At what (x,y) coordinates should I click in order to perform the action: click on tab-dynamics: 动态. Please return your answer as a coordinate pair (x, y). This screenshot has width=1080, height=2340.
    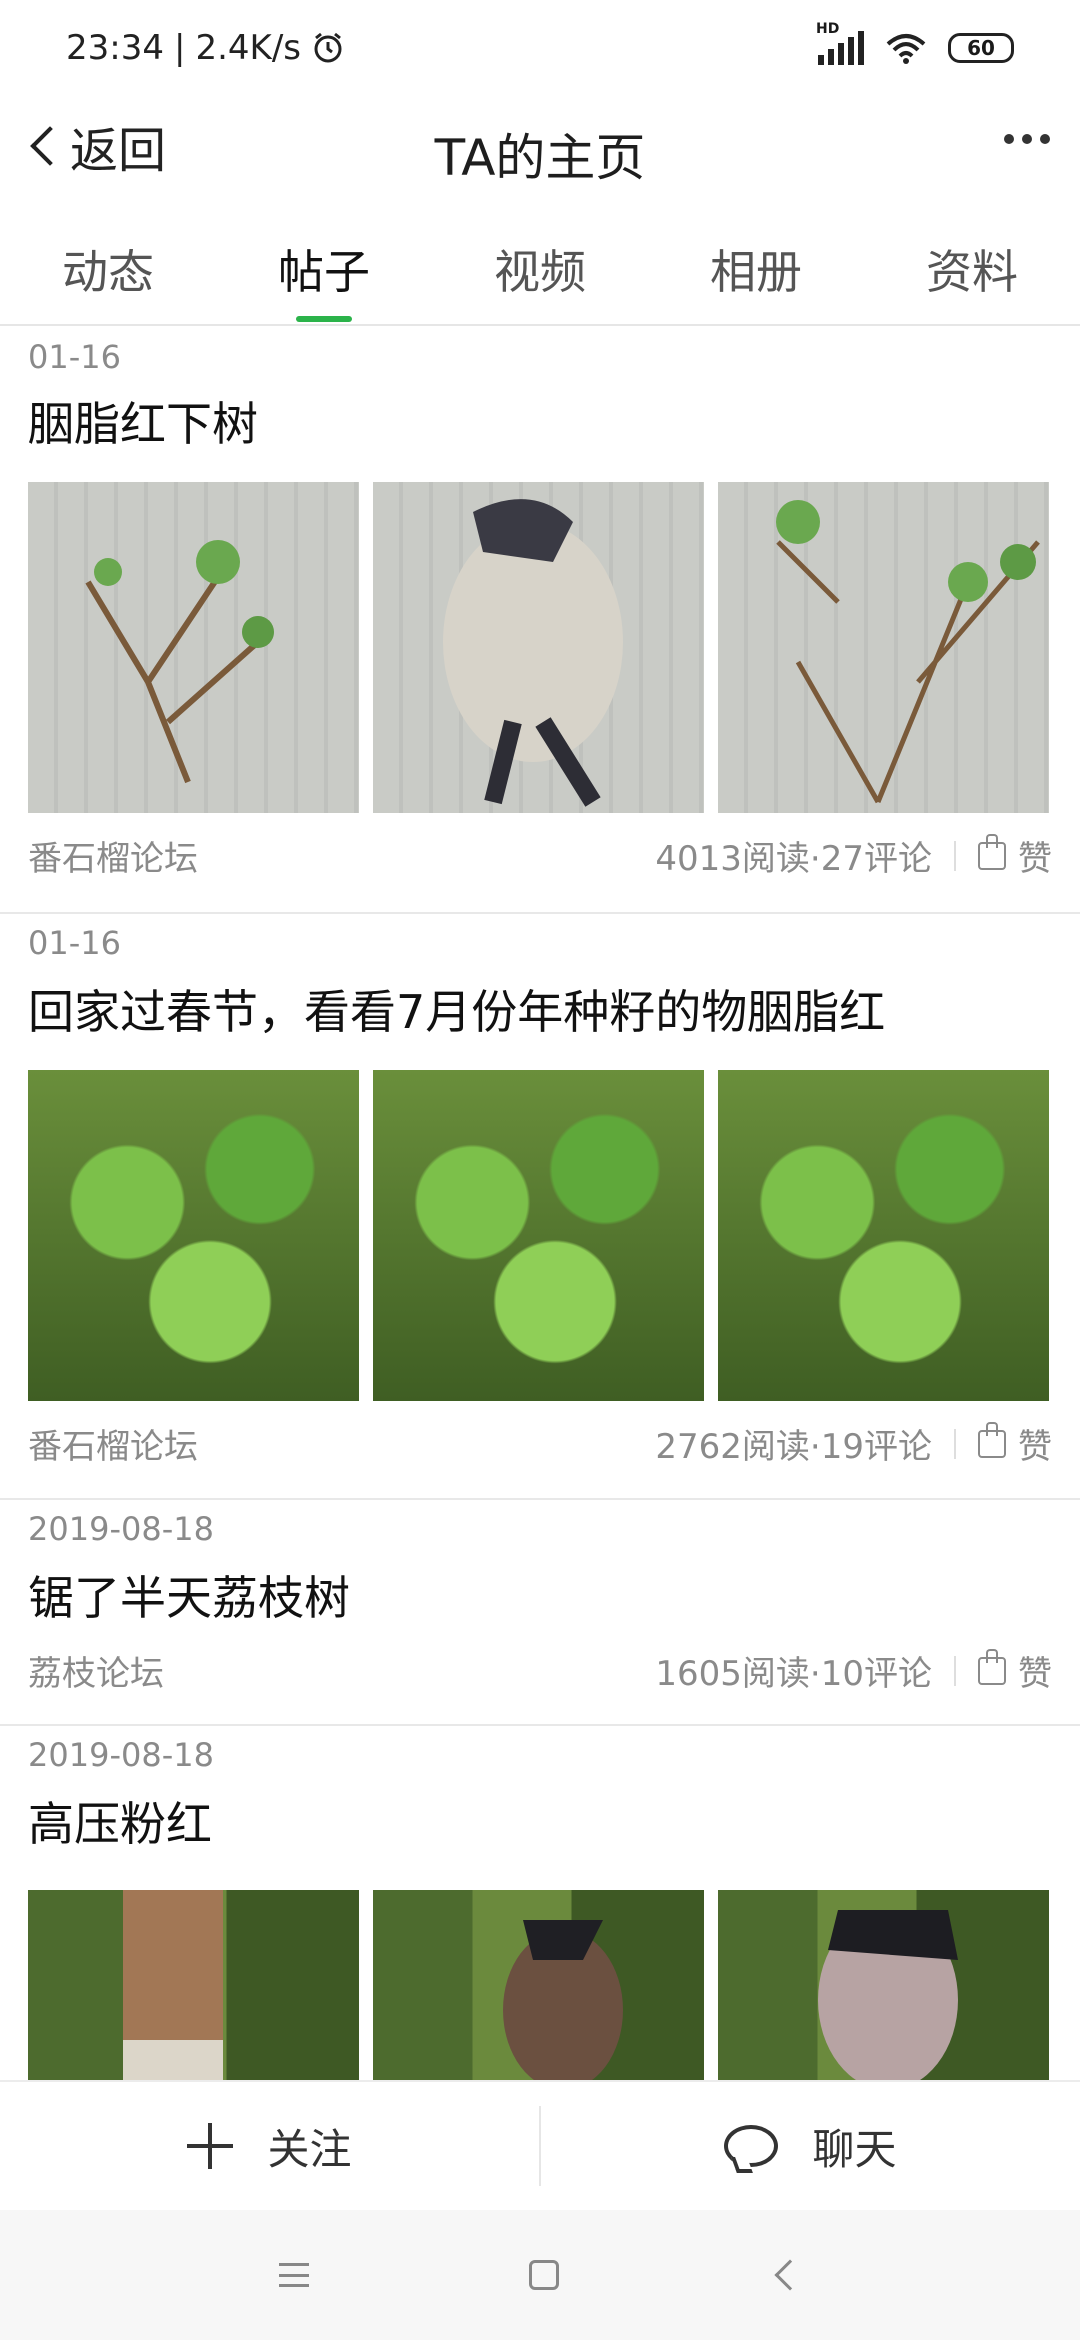
    Looking at the image, I should click on (108, 275).